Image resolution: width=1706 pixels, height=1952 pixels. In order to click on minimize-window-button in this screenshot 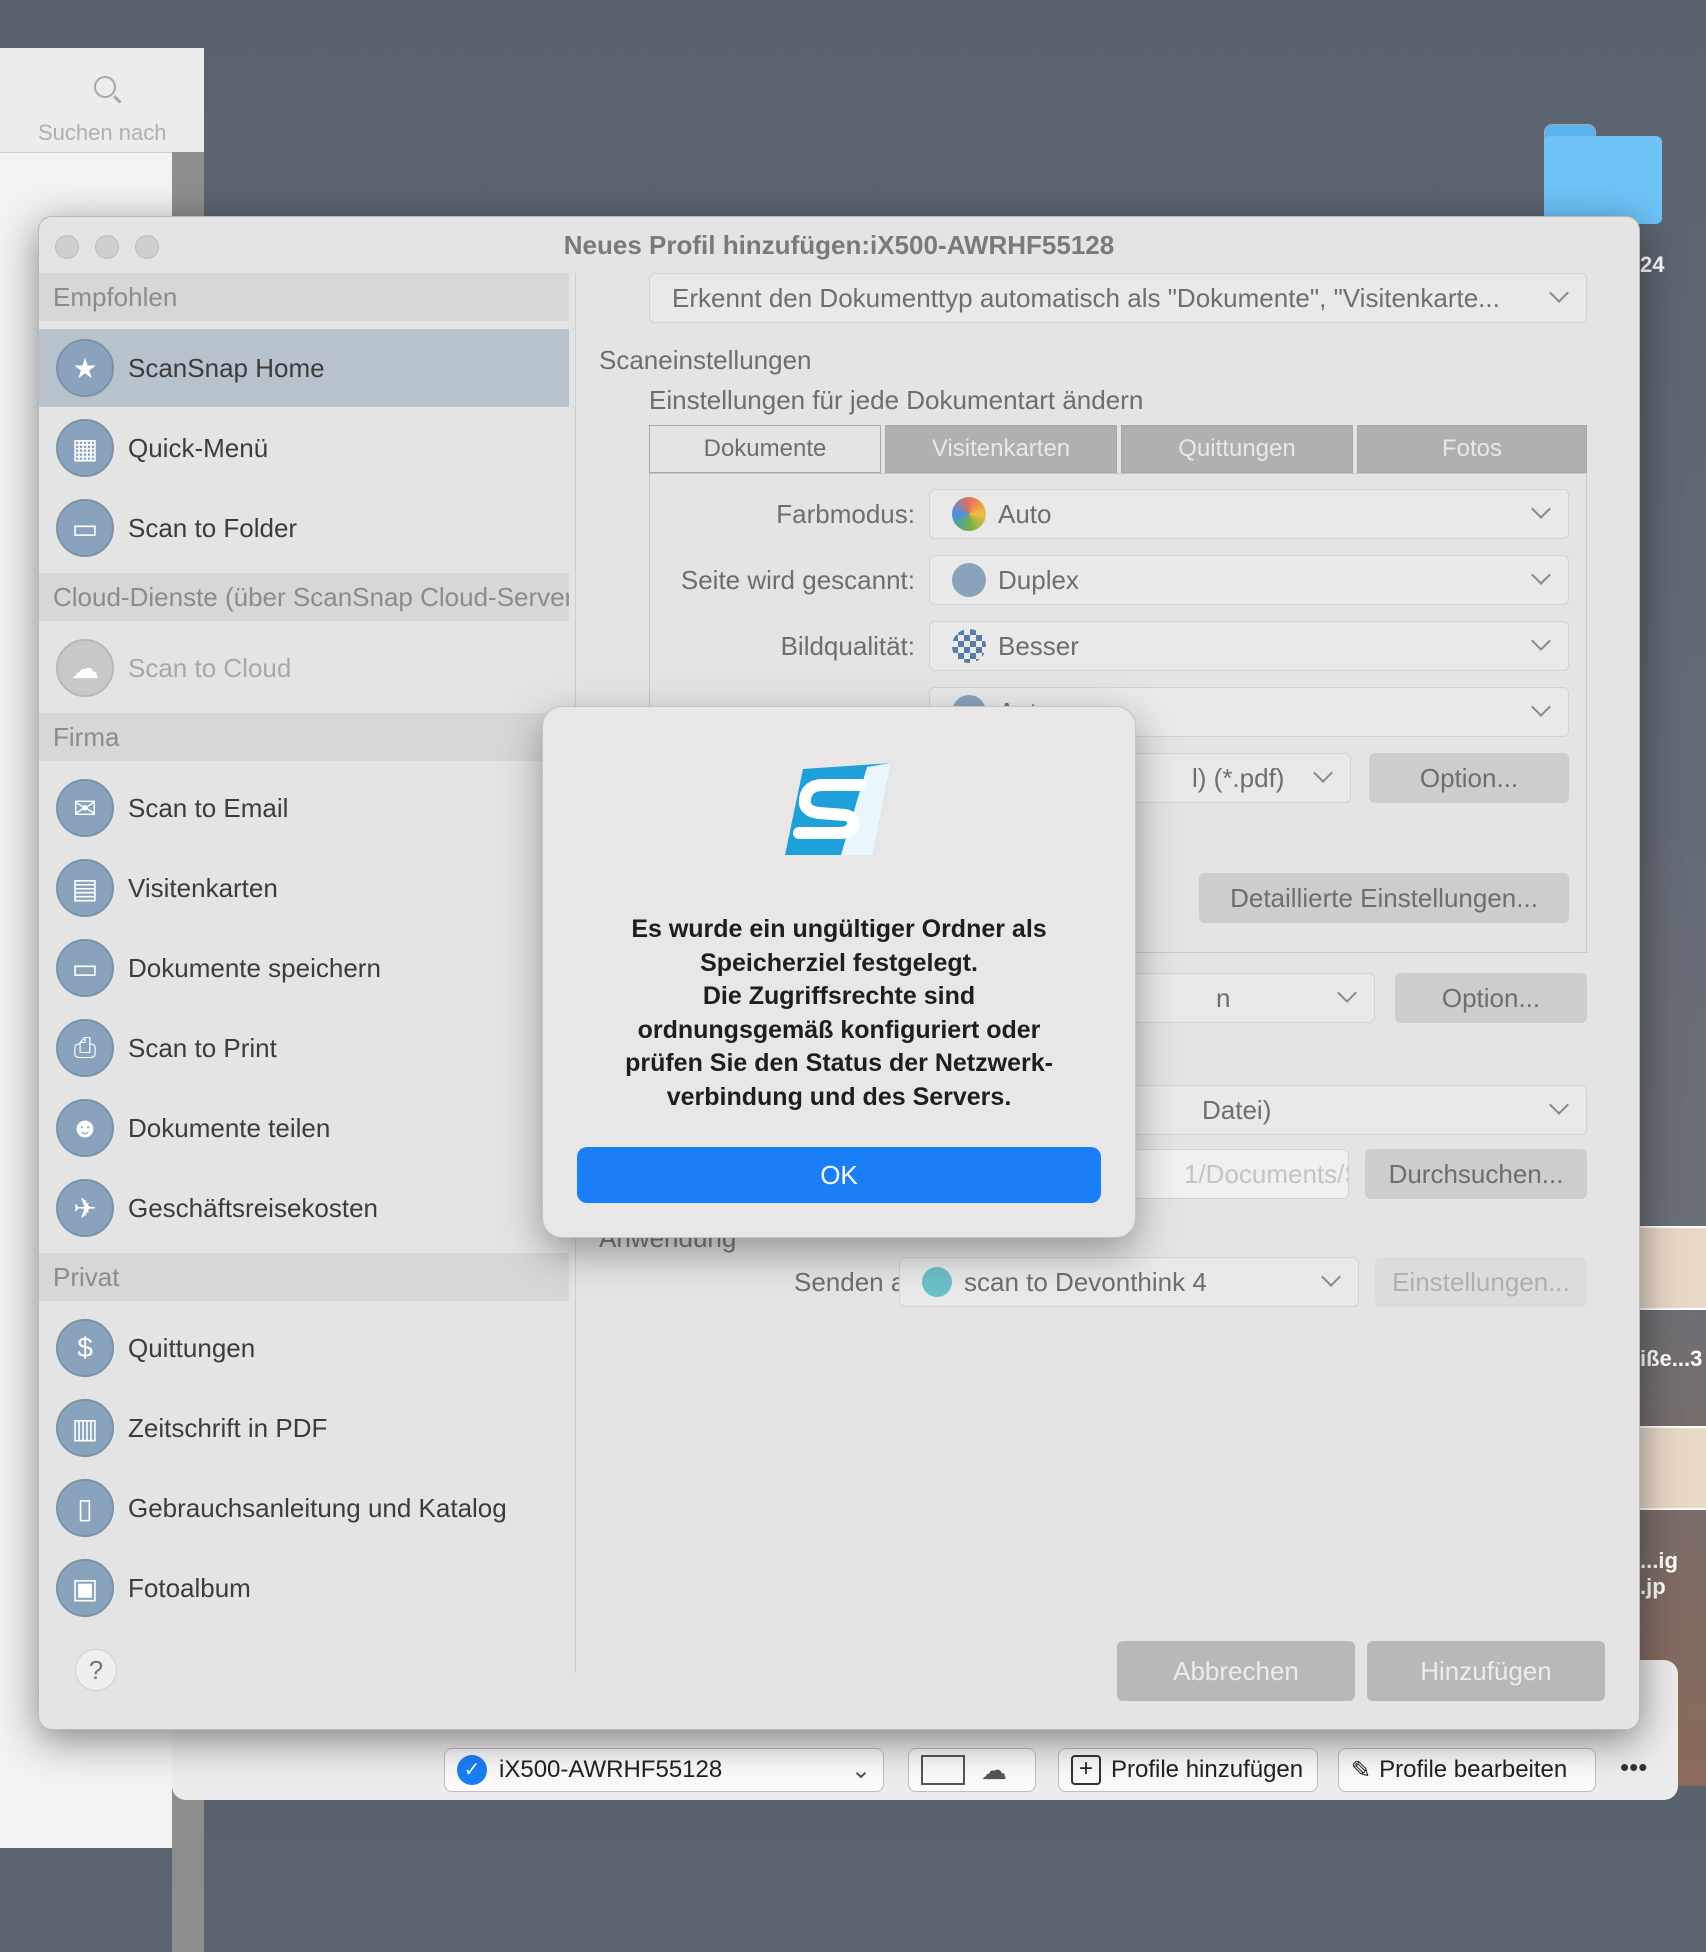, I will do `click(107, 247)`.